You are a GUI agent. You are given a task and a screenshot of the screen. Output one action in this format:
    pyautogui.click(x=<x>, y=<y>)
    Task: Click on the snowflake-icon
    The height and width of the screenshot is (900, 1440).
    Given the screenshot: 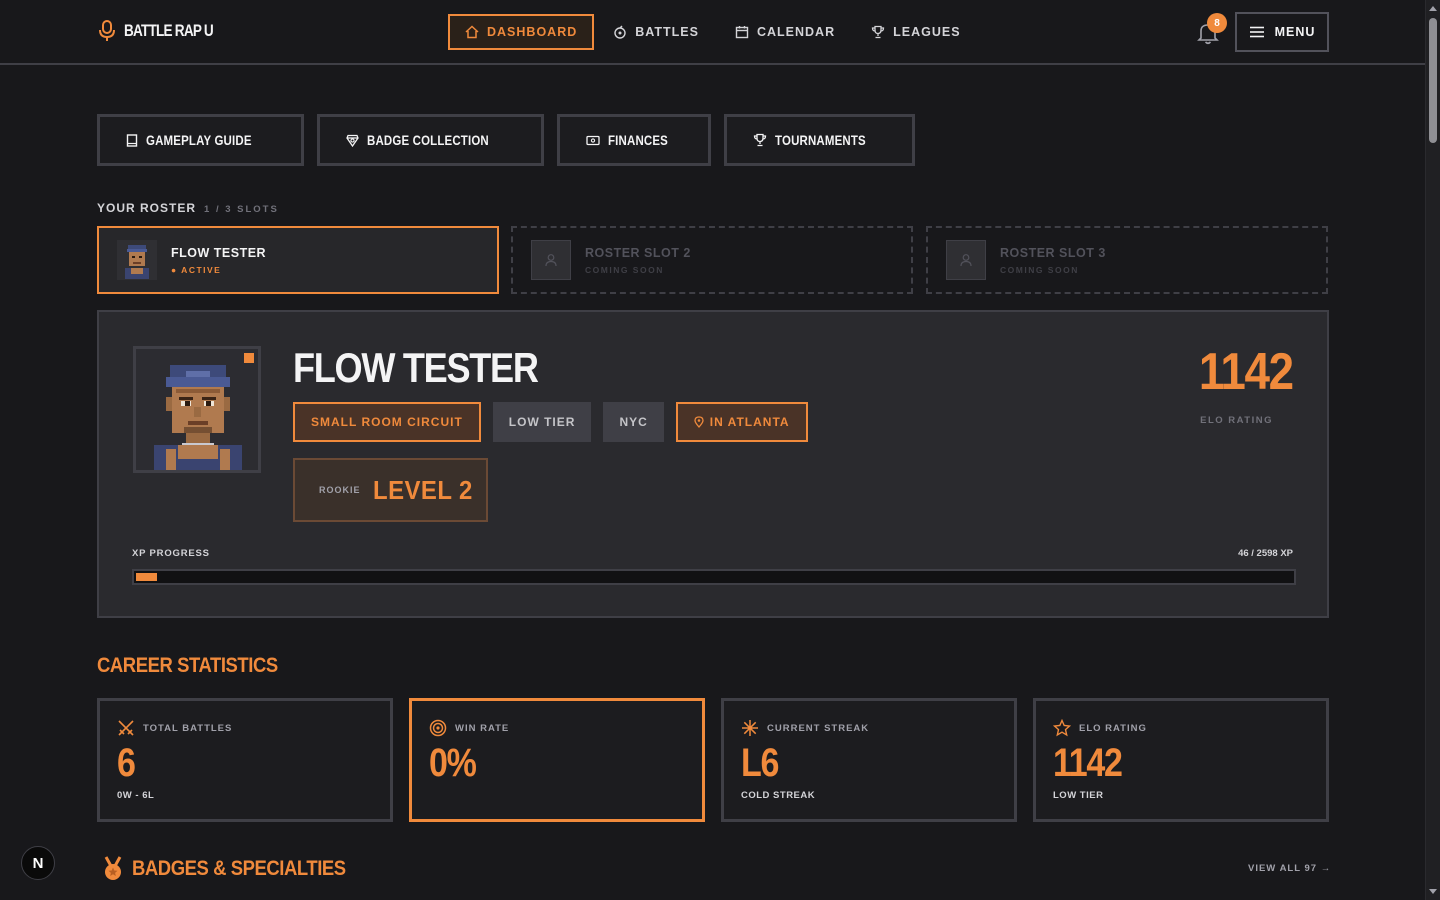 What is the action you would take?
    pyautogui.click(x=750, y=728)
    